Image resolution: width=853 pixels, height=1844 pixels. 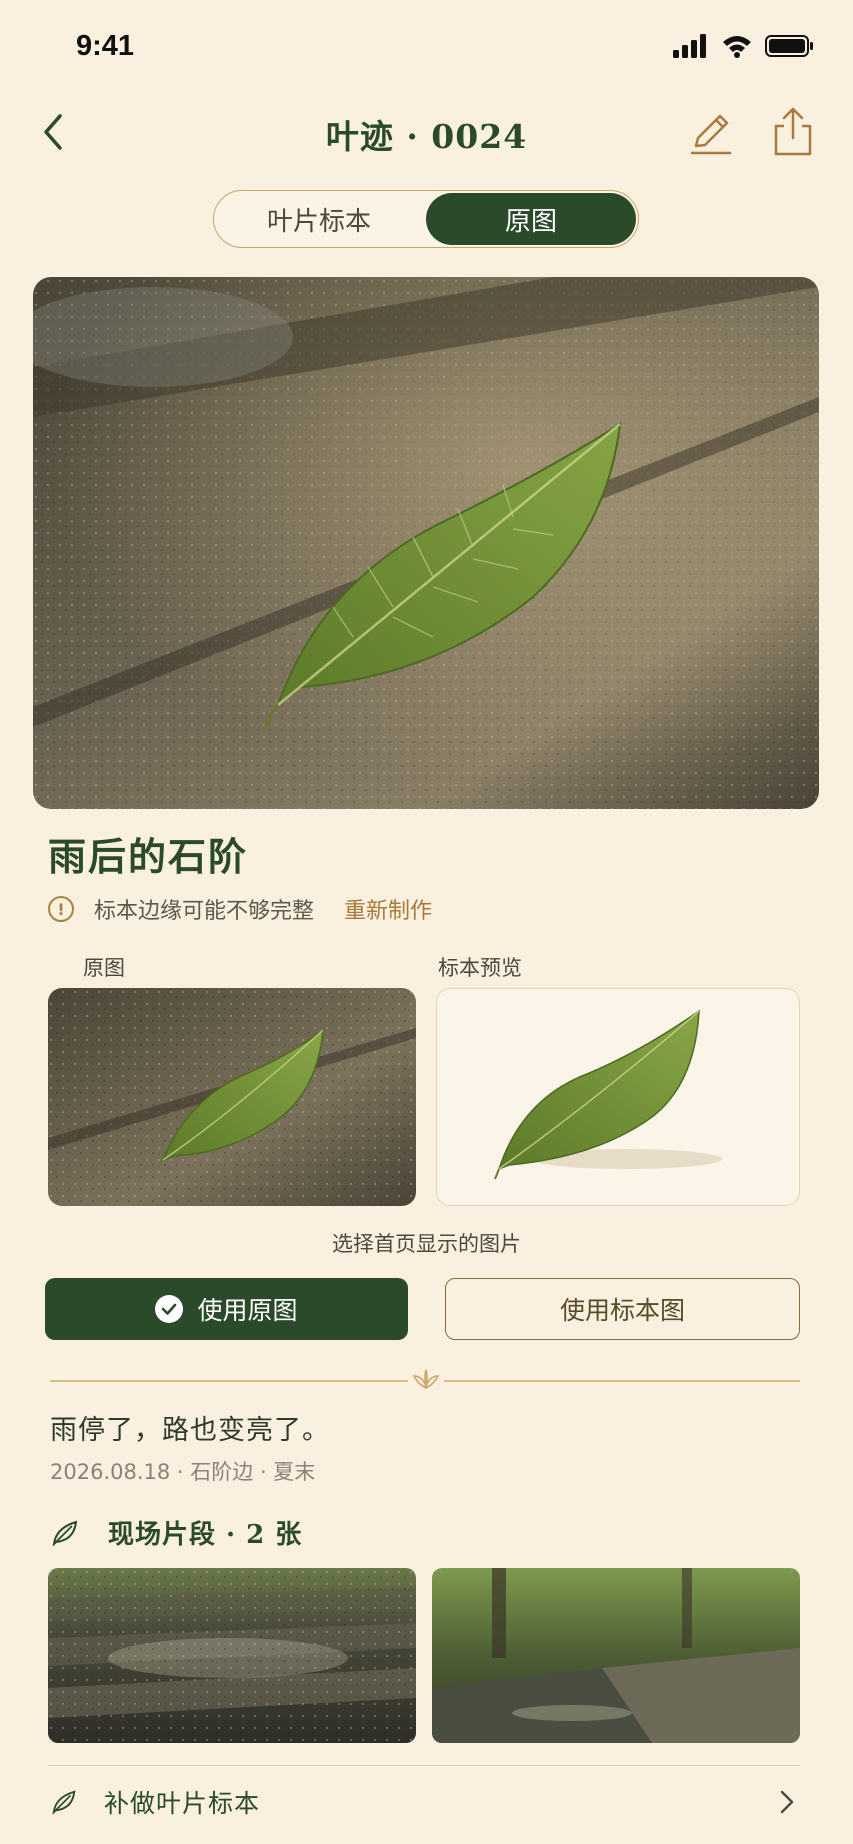 I want to click on sprout-ornament-icon, so click(x=426, y=1380).